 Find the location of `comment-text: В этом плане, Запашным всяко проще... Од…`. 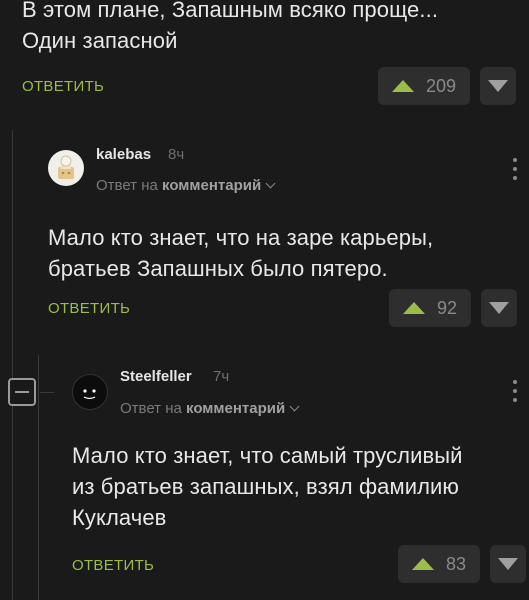

comment-text: В этом плане, Запашным всяко проще... Од… is located at coordinates (230, 28).